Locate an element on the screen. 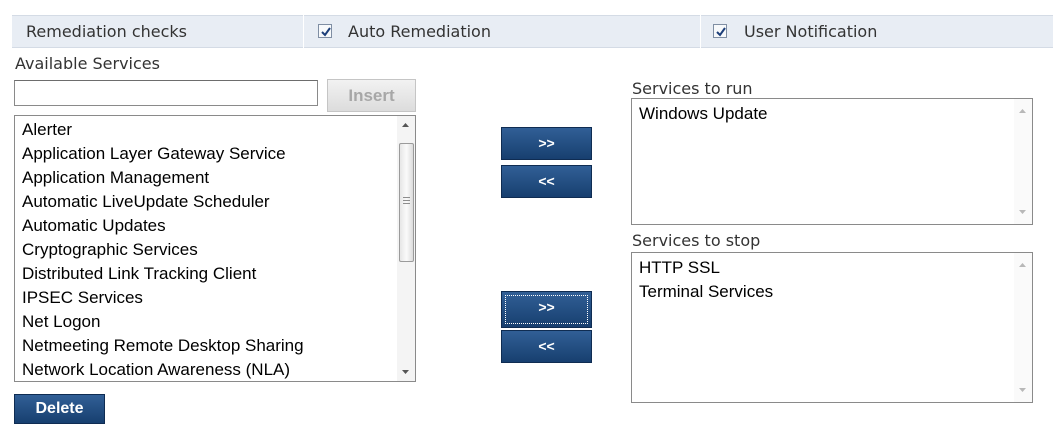 The height and width of the screenshot is (431, 1053). available-services-label: Available Services is located at coordinates (87, 63).